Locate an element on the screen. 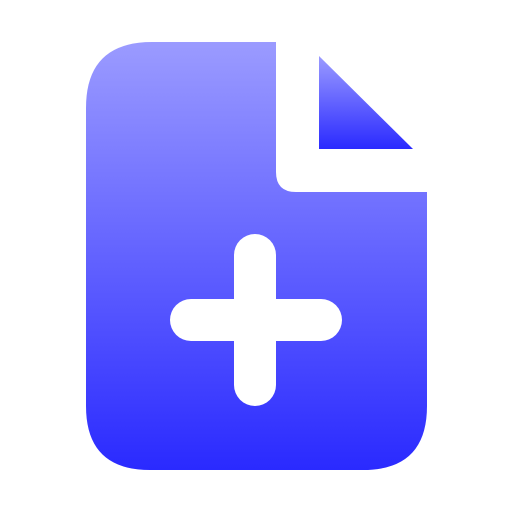  plus-horizontal-bar is located at coordinates (256, 320).